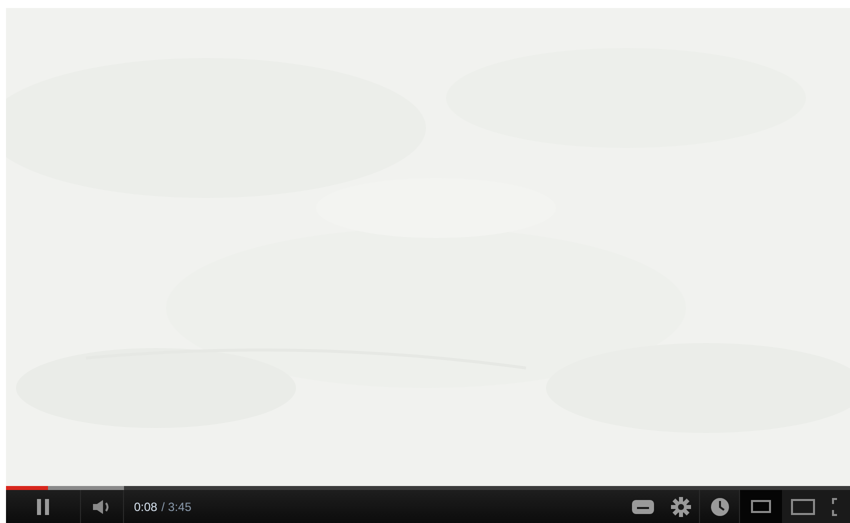 This screenshot has width=850, height=523. I want to click on small-rectangle-icon, so click(761, 506).